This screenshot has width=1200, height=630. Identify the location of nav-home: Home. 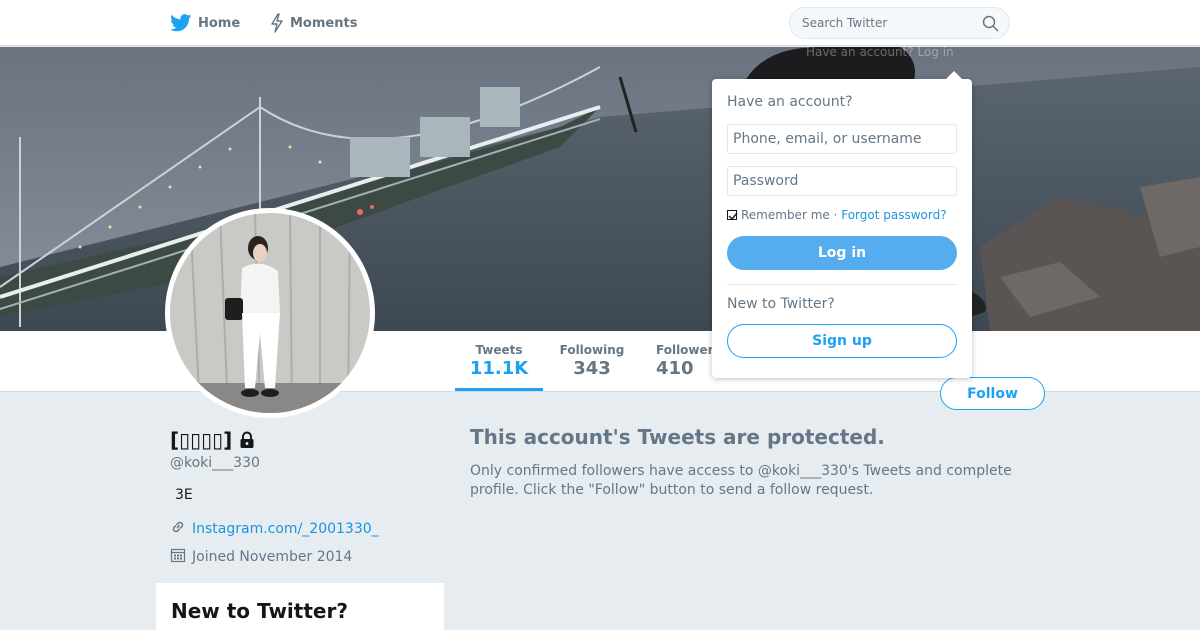
(205, 23).